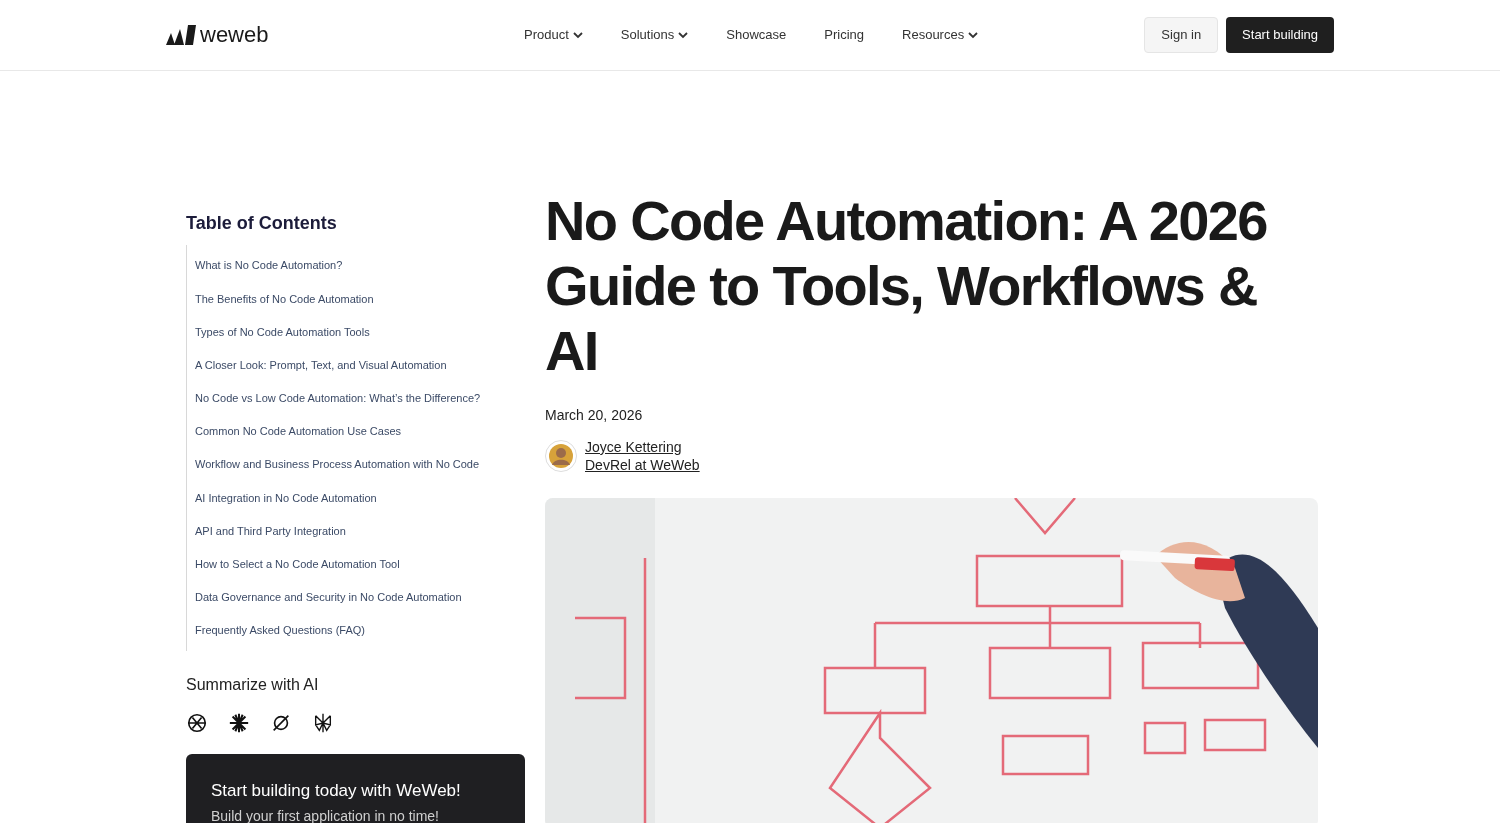  Describe the element at coordinates (234, 35) in the screenshot. I see `logo-text: weweb` at that location.